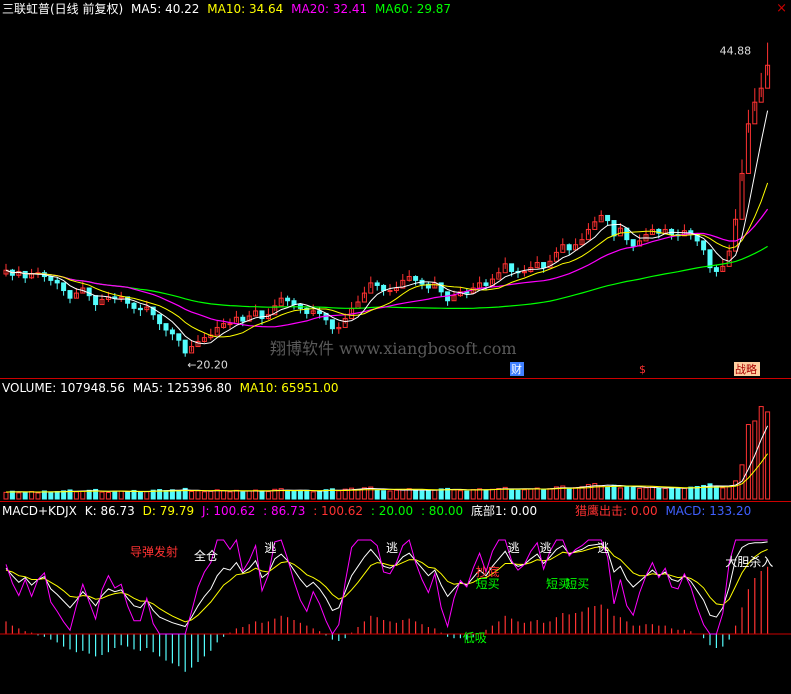  What do you see at coordinates (154, 551) in the screenshot?
I see `signal-label: 导弹发射` at bounding box center [154, 551].